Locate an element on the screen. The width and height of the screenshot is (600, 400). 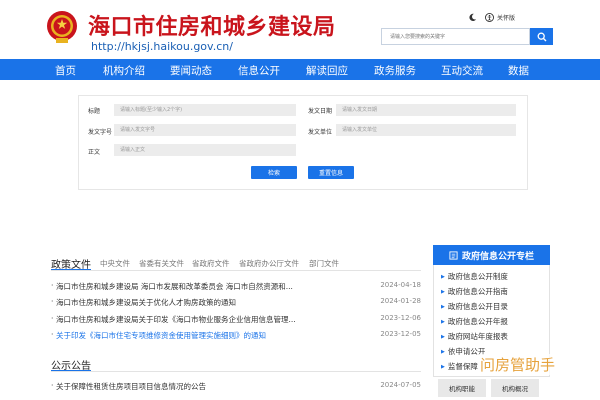
sidebar-item: ▶ 政府信息公开制度 is located at coordinates (474, 276).